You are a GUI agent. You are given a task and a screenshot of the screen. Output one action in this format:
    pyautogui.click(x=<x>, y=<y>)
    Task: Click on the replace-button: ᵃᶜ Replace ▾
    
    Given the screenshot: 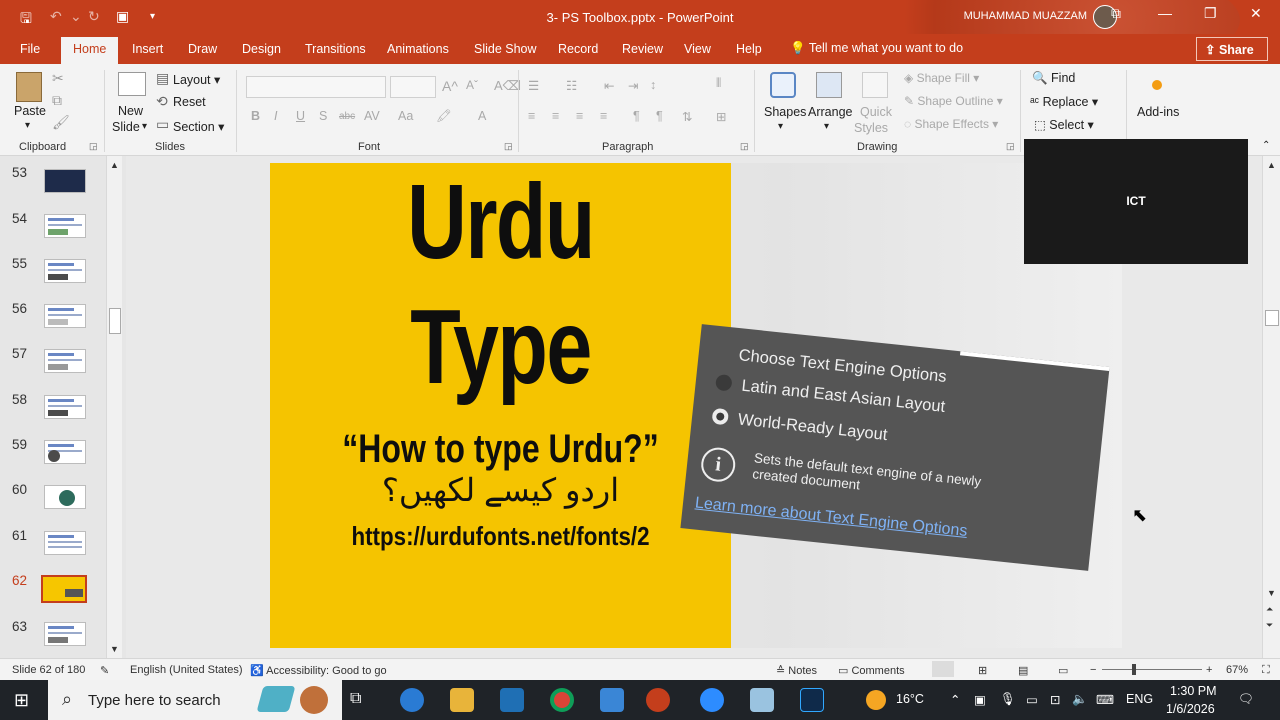 What is the action you would take?
    pyautogui.click(x=1064, y=101)
    